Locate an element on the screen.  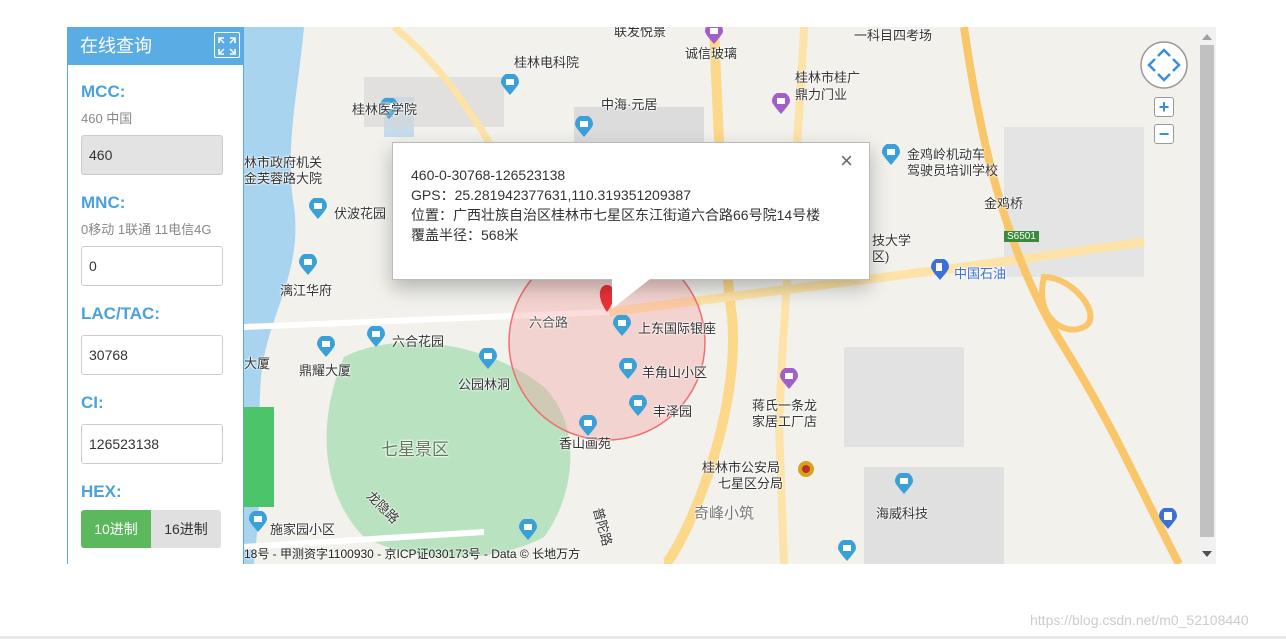
zoom-in-button: + is located at coordinates (1164, 107).